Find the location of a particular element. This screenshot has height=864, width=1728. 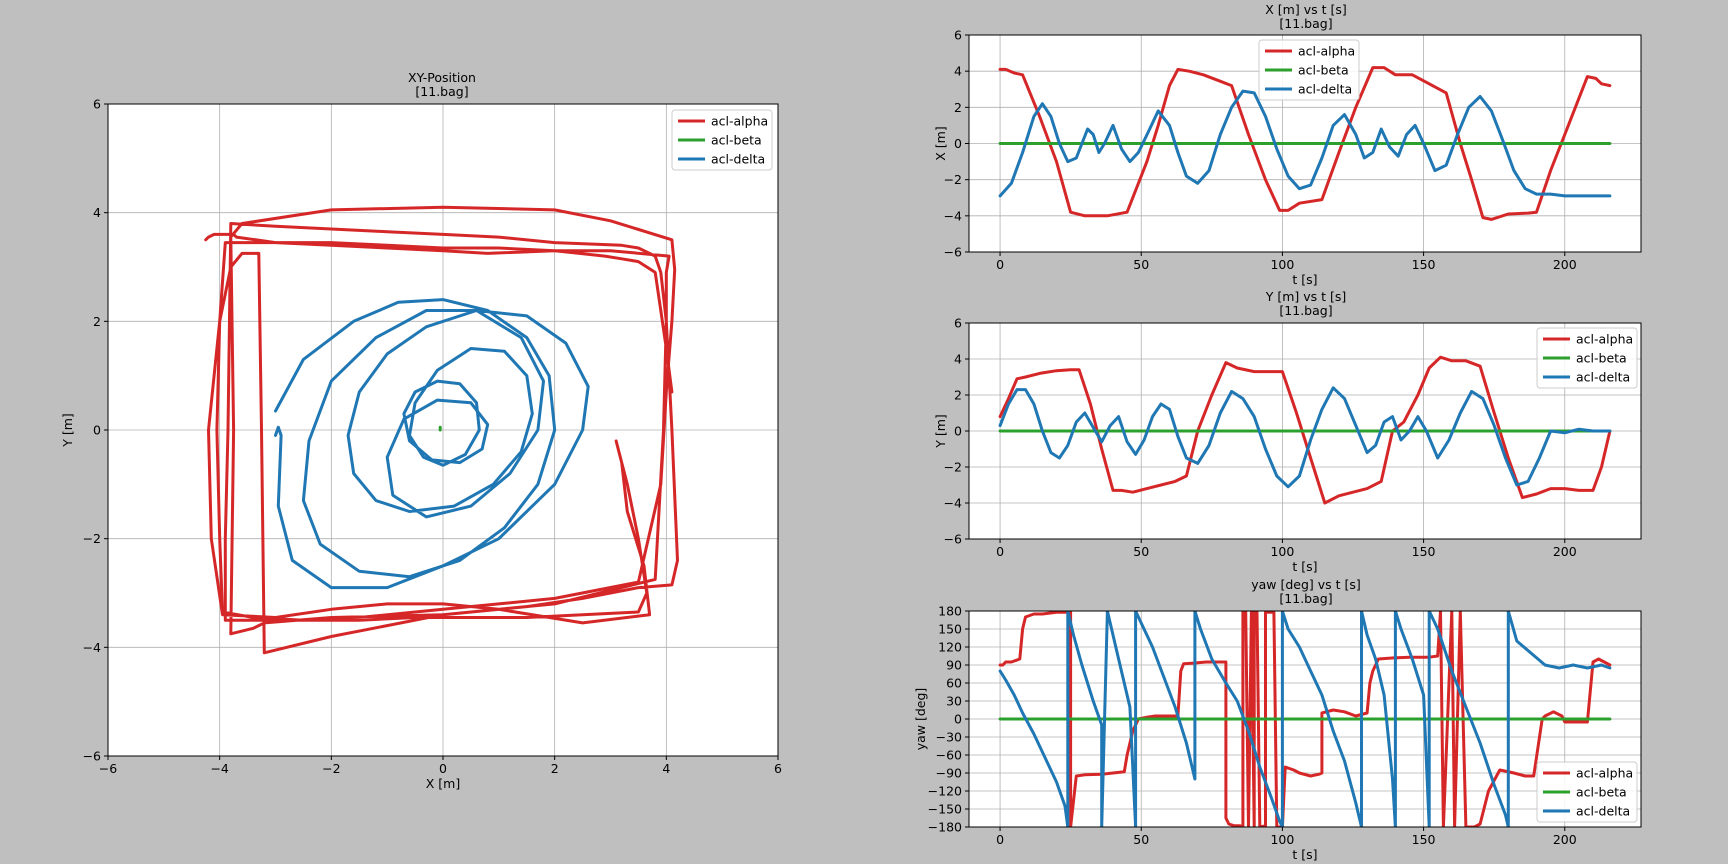

y-tick-label: −150 is located at coordinates (945, 809).